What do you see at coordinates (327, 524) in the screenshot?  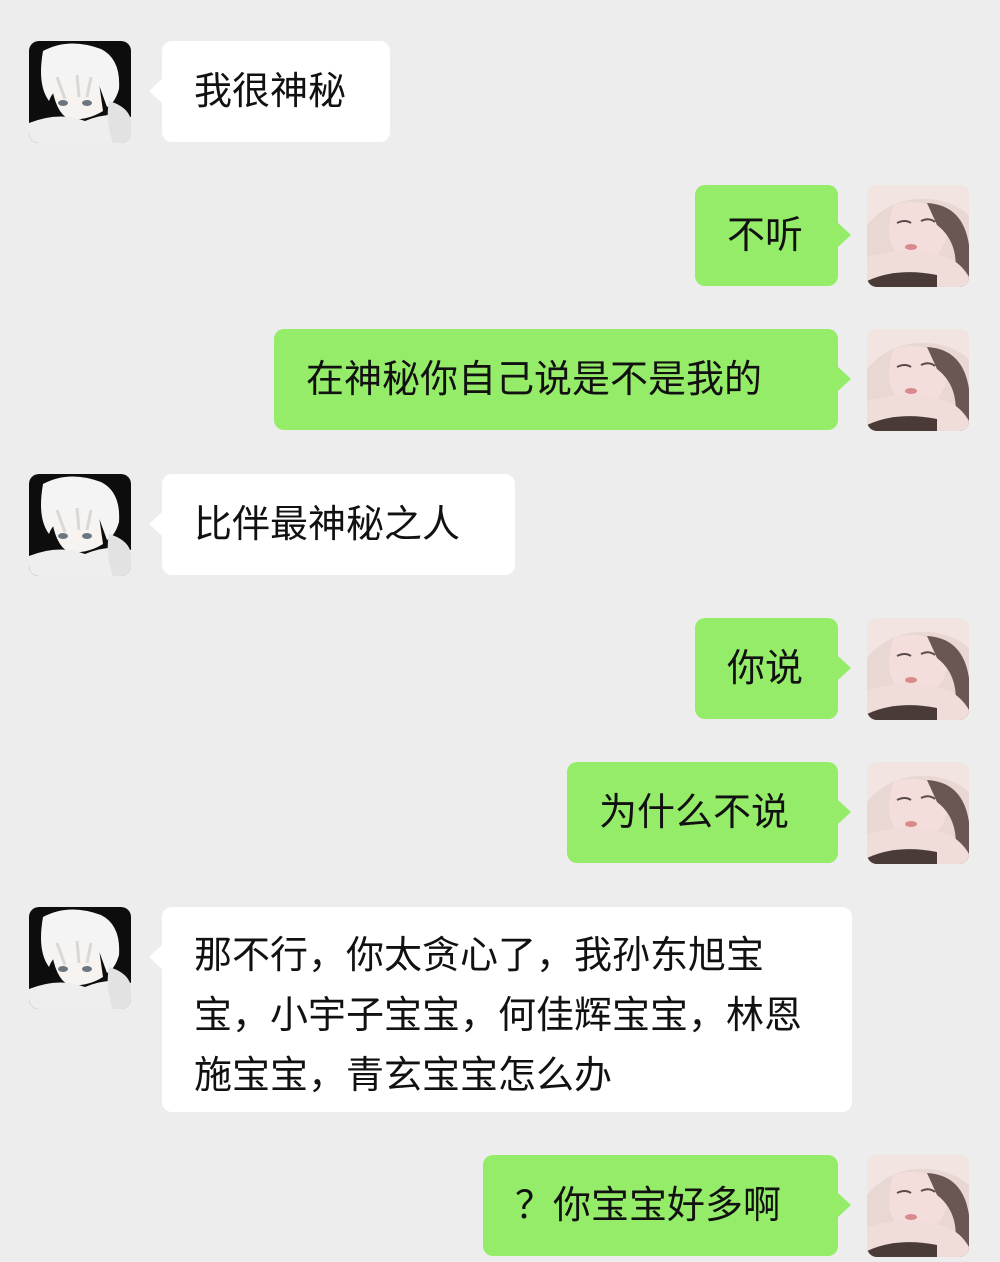 I see `message-text: 比伴最神秘之人` at bounding box center [327, 524].